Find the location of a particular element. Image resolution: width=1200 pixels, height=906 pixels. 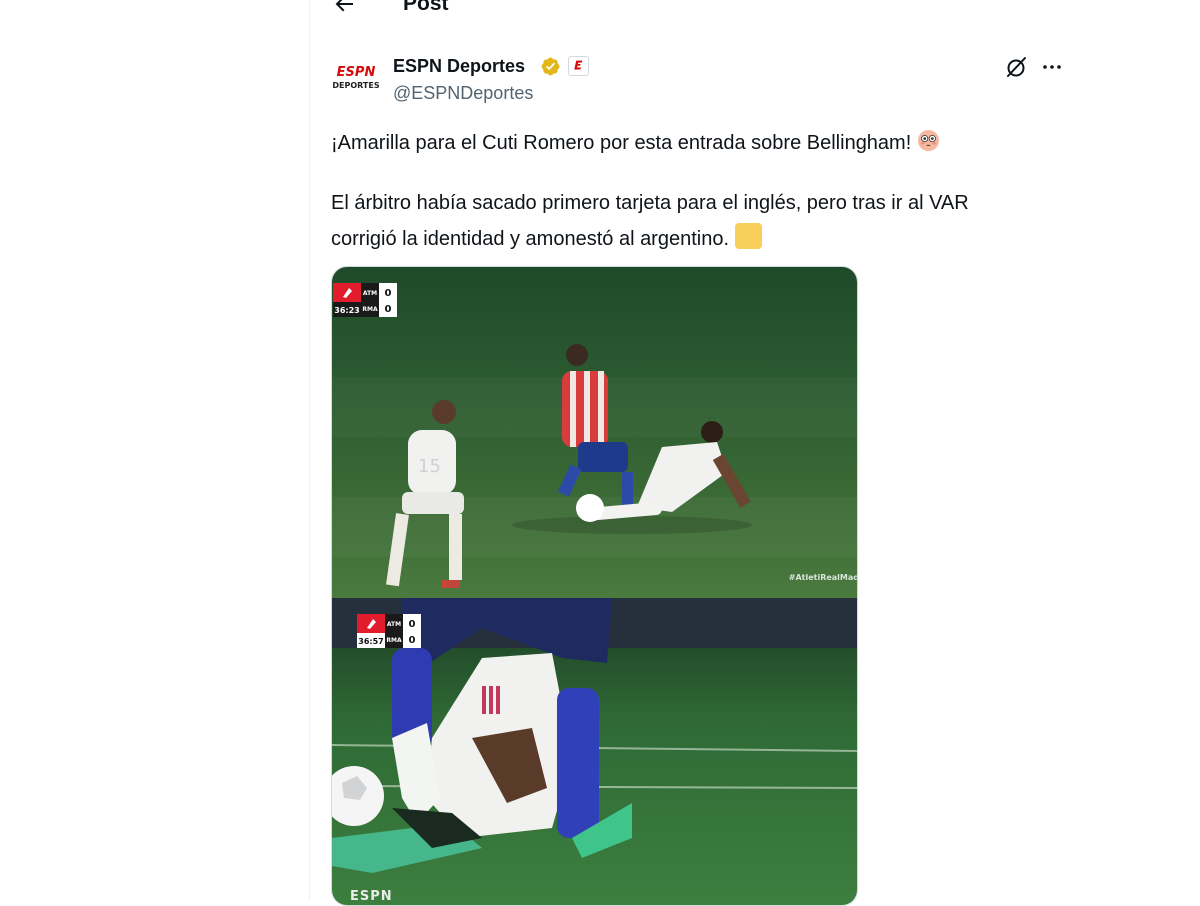

author-name: ESPN Deportes is located at coordinates (459, 66).